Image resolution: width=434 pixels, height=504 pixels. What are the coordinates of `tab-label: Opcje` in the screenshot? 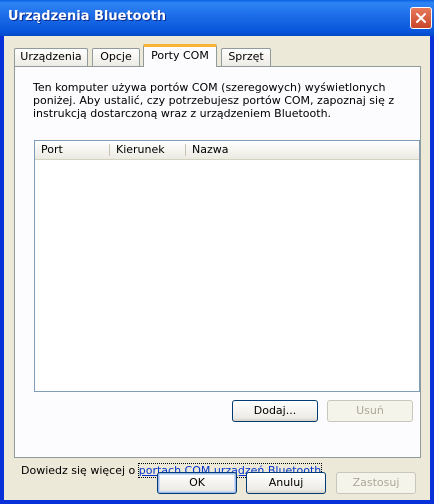 It's located at (116, 56).